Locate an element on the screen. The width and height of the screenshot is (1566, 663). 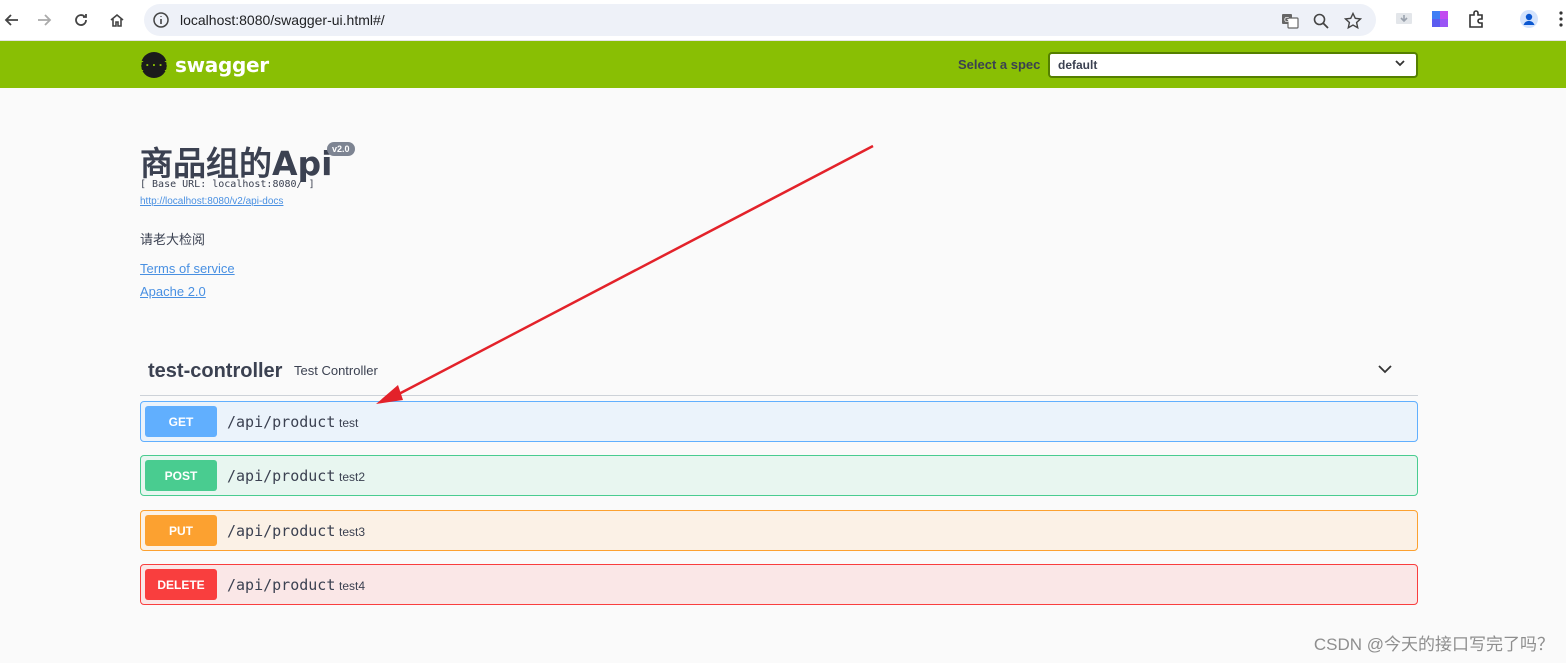
forward-icon is located at coordinates (44, 20).